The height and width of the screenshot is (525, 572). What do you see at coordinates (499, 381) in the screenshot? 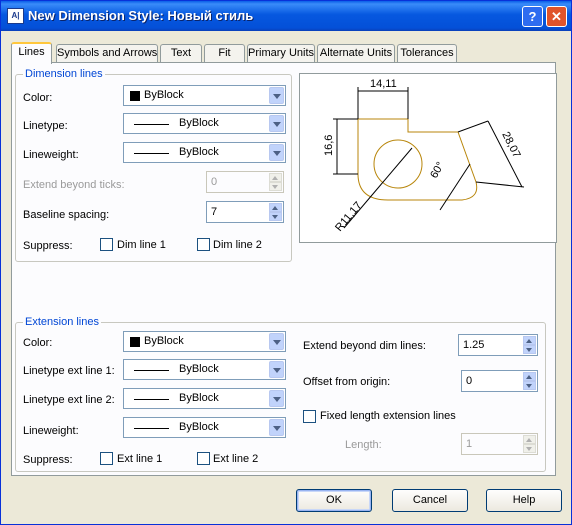
I see `offset-from-origin-spinner: 0` at bounding box center [499, 381].